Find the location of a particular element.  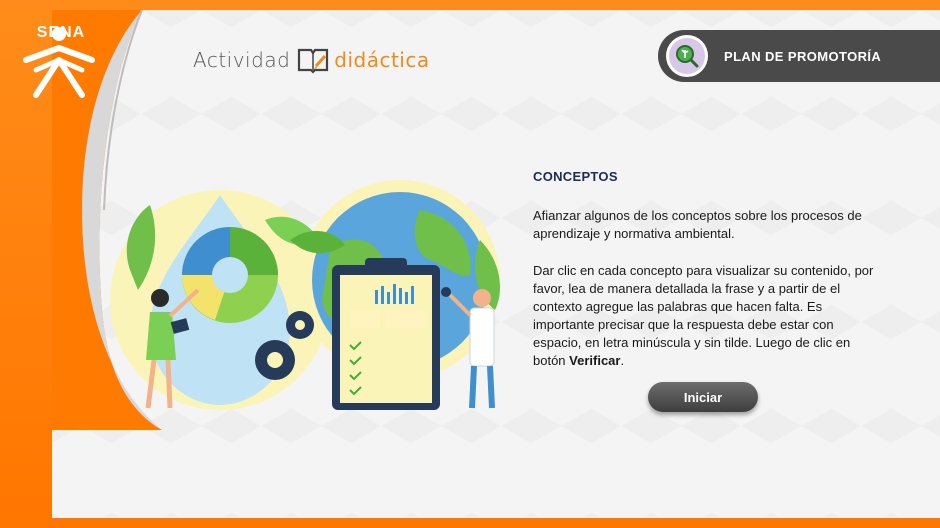

badge-label: PLAN DE PROMOTORÍA is located at coordinates (803, 56).